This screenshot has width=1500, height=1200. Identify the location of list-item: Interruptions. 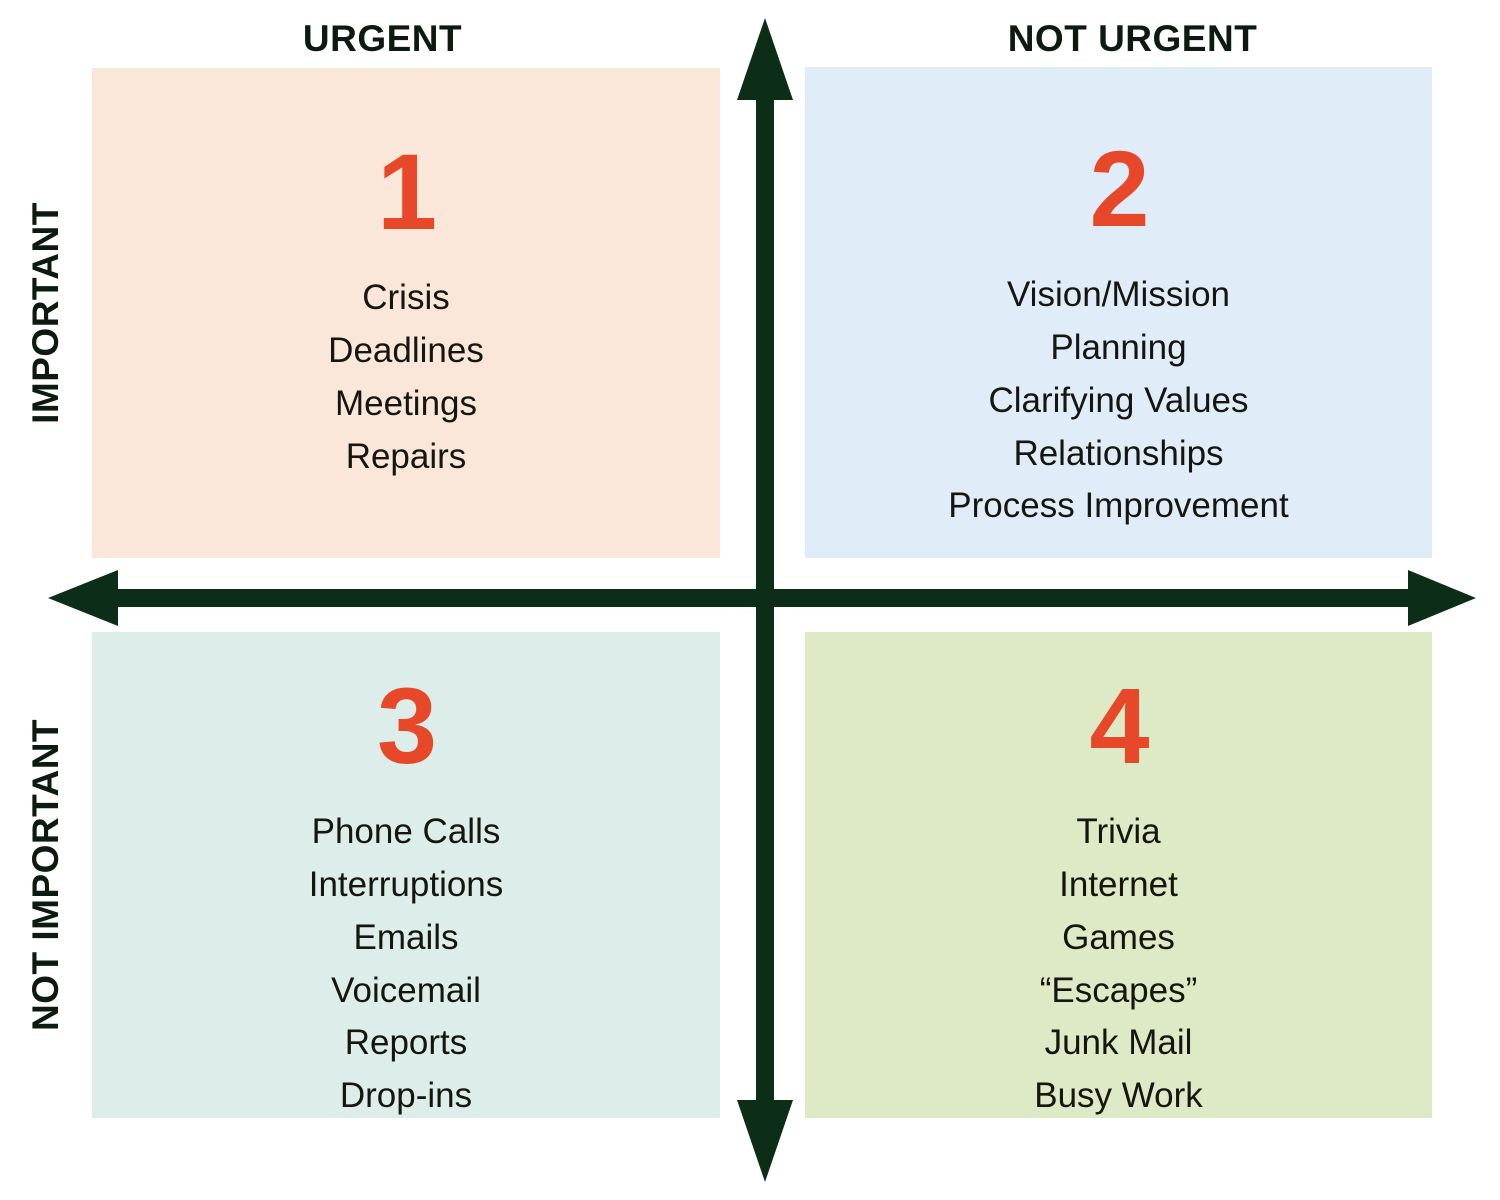
(406, 884).